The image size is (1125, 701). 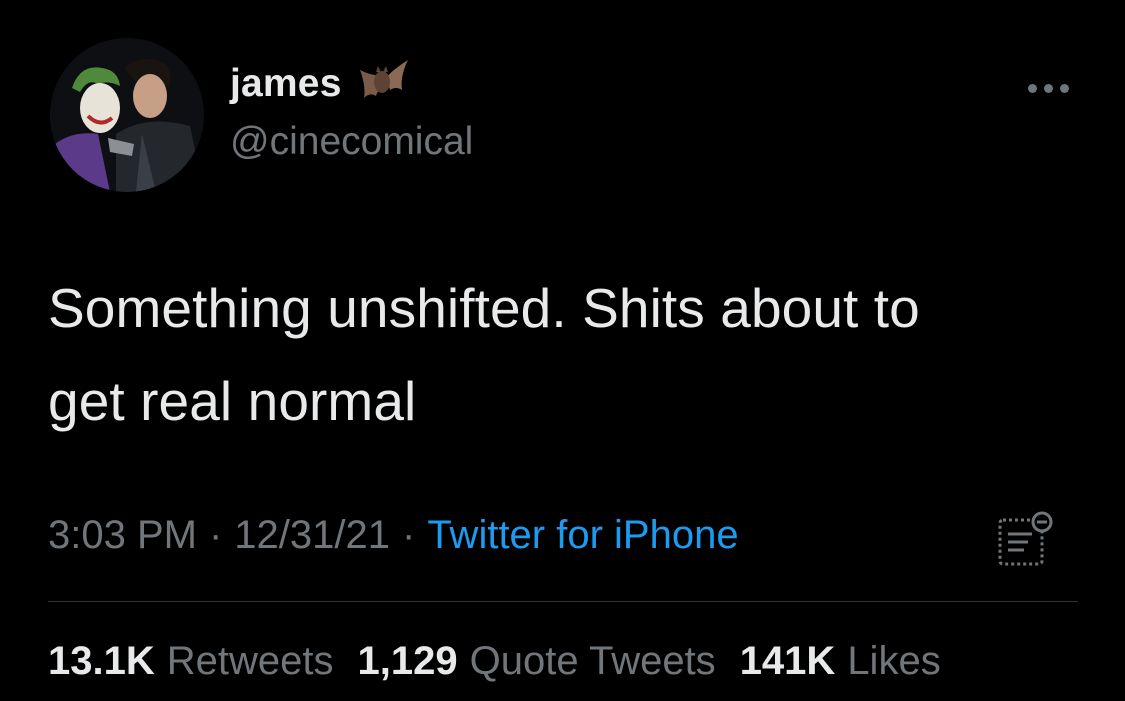 What do you see at coordinates (407, 661) in the screenshot?
I see `quote-tweets-count: 1,129` at bounding box center [407, 661].